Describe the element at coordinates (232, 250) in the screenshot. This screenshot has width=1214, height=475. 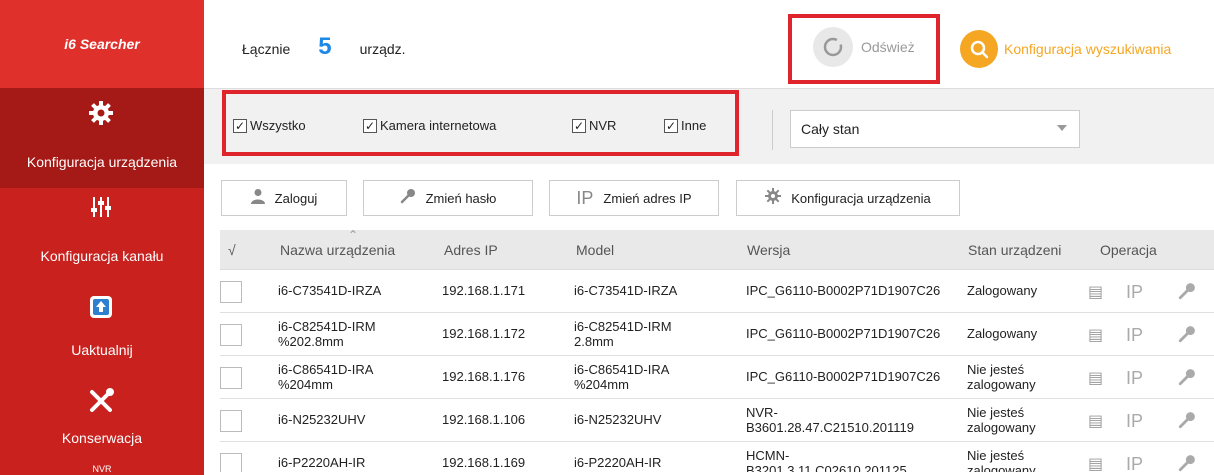
I see `column-header-check: √` at that location.